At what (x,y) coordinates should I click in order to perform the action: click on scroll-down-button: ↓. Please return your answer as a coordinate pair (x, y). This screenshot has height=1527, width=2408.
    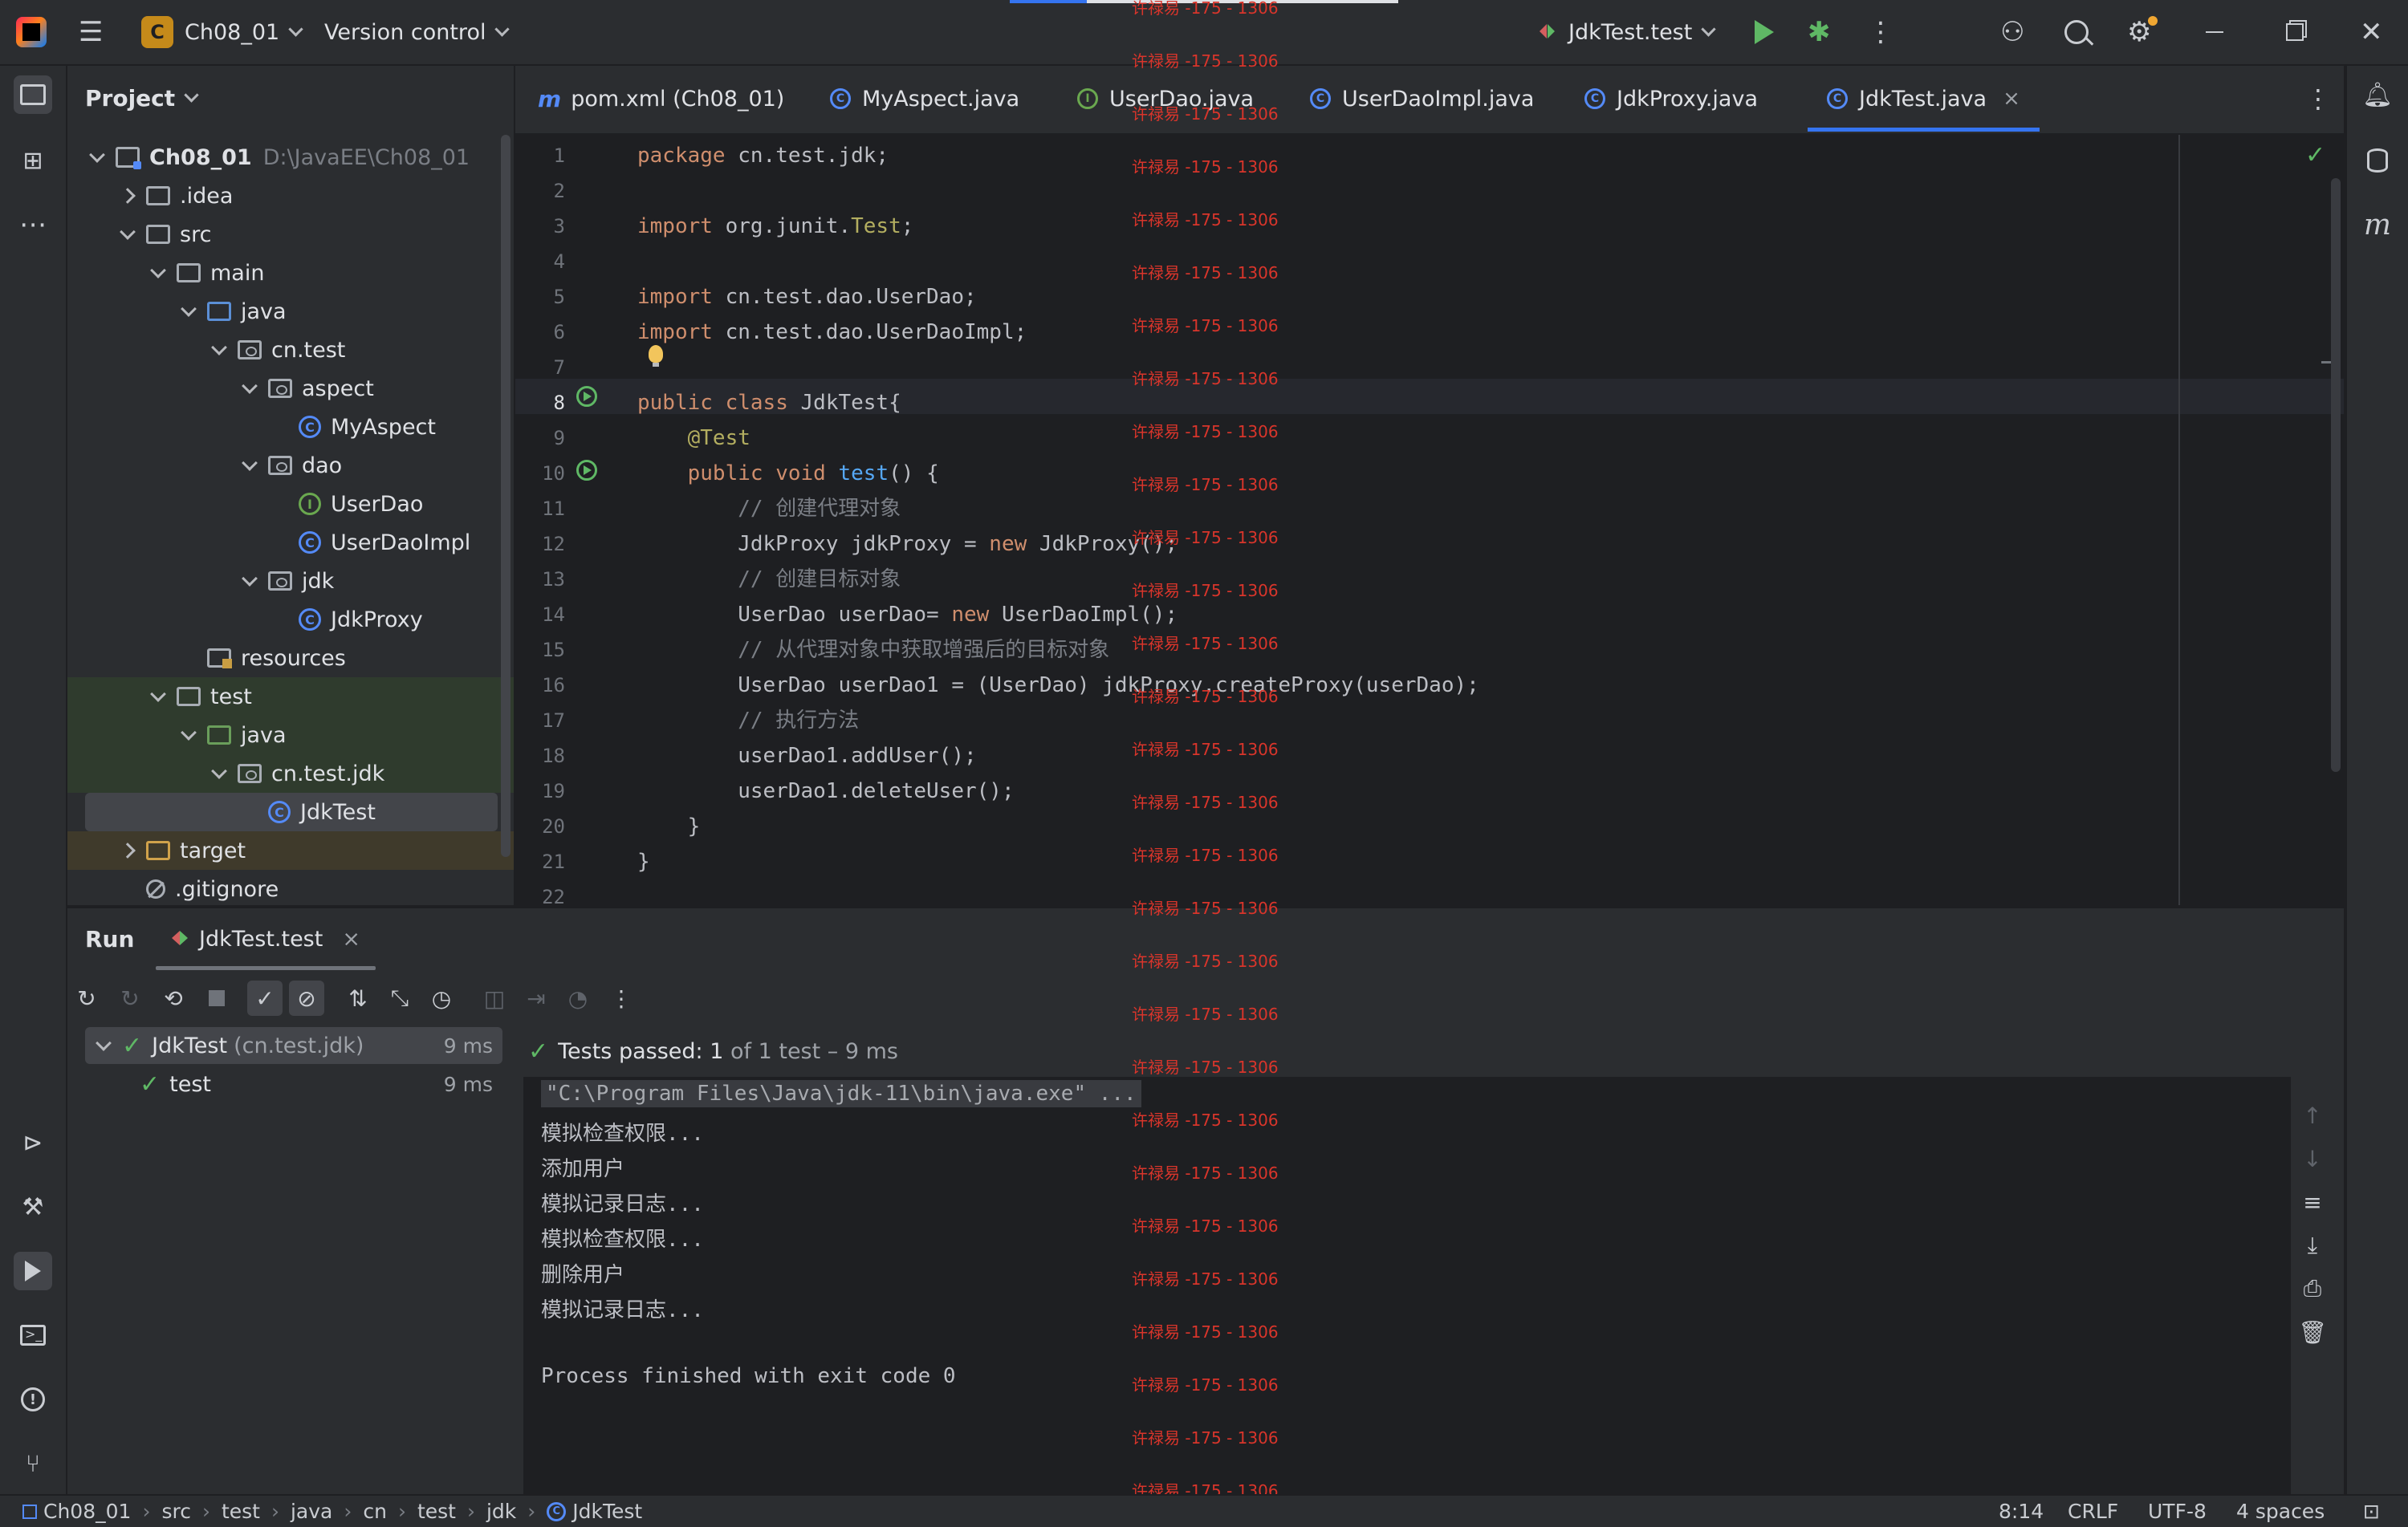
    Looking at the image, I should click on (2312, 1158).